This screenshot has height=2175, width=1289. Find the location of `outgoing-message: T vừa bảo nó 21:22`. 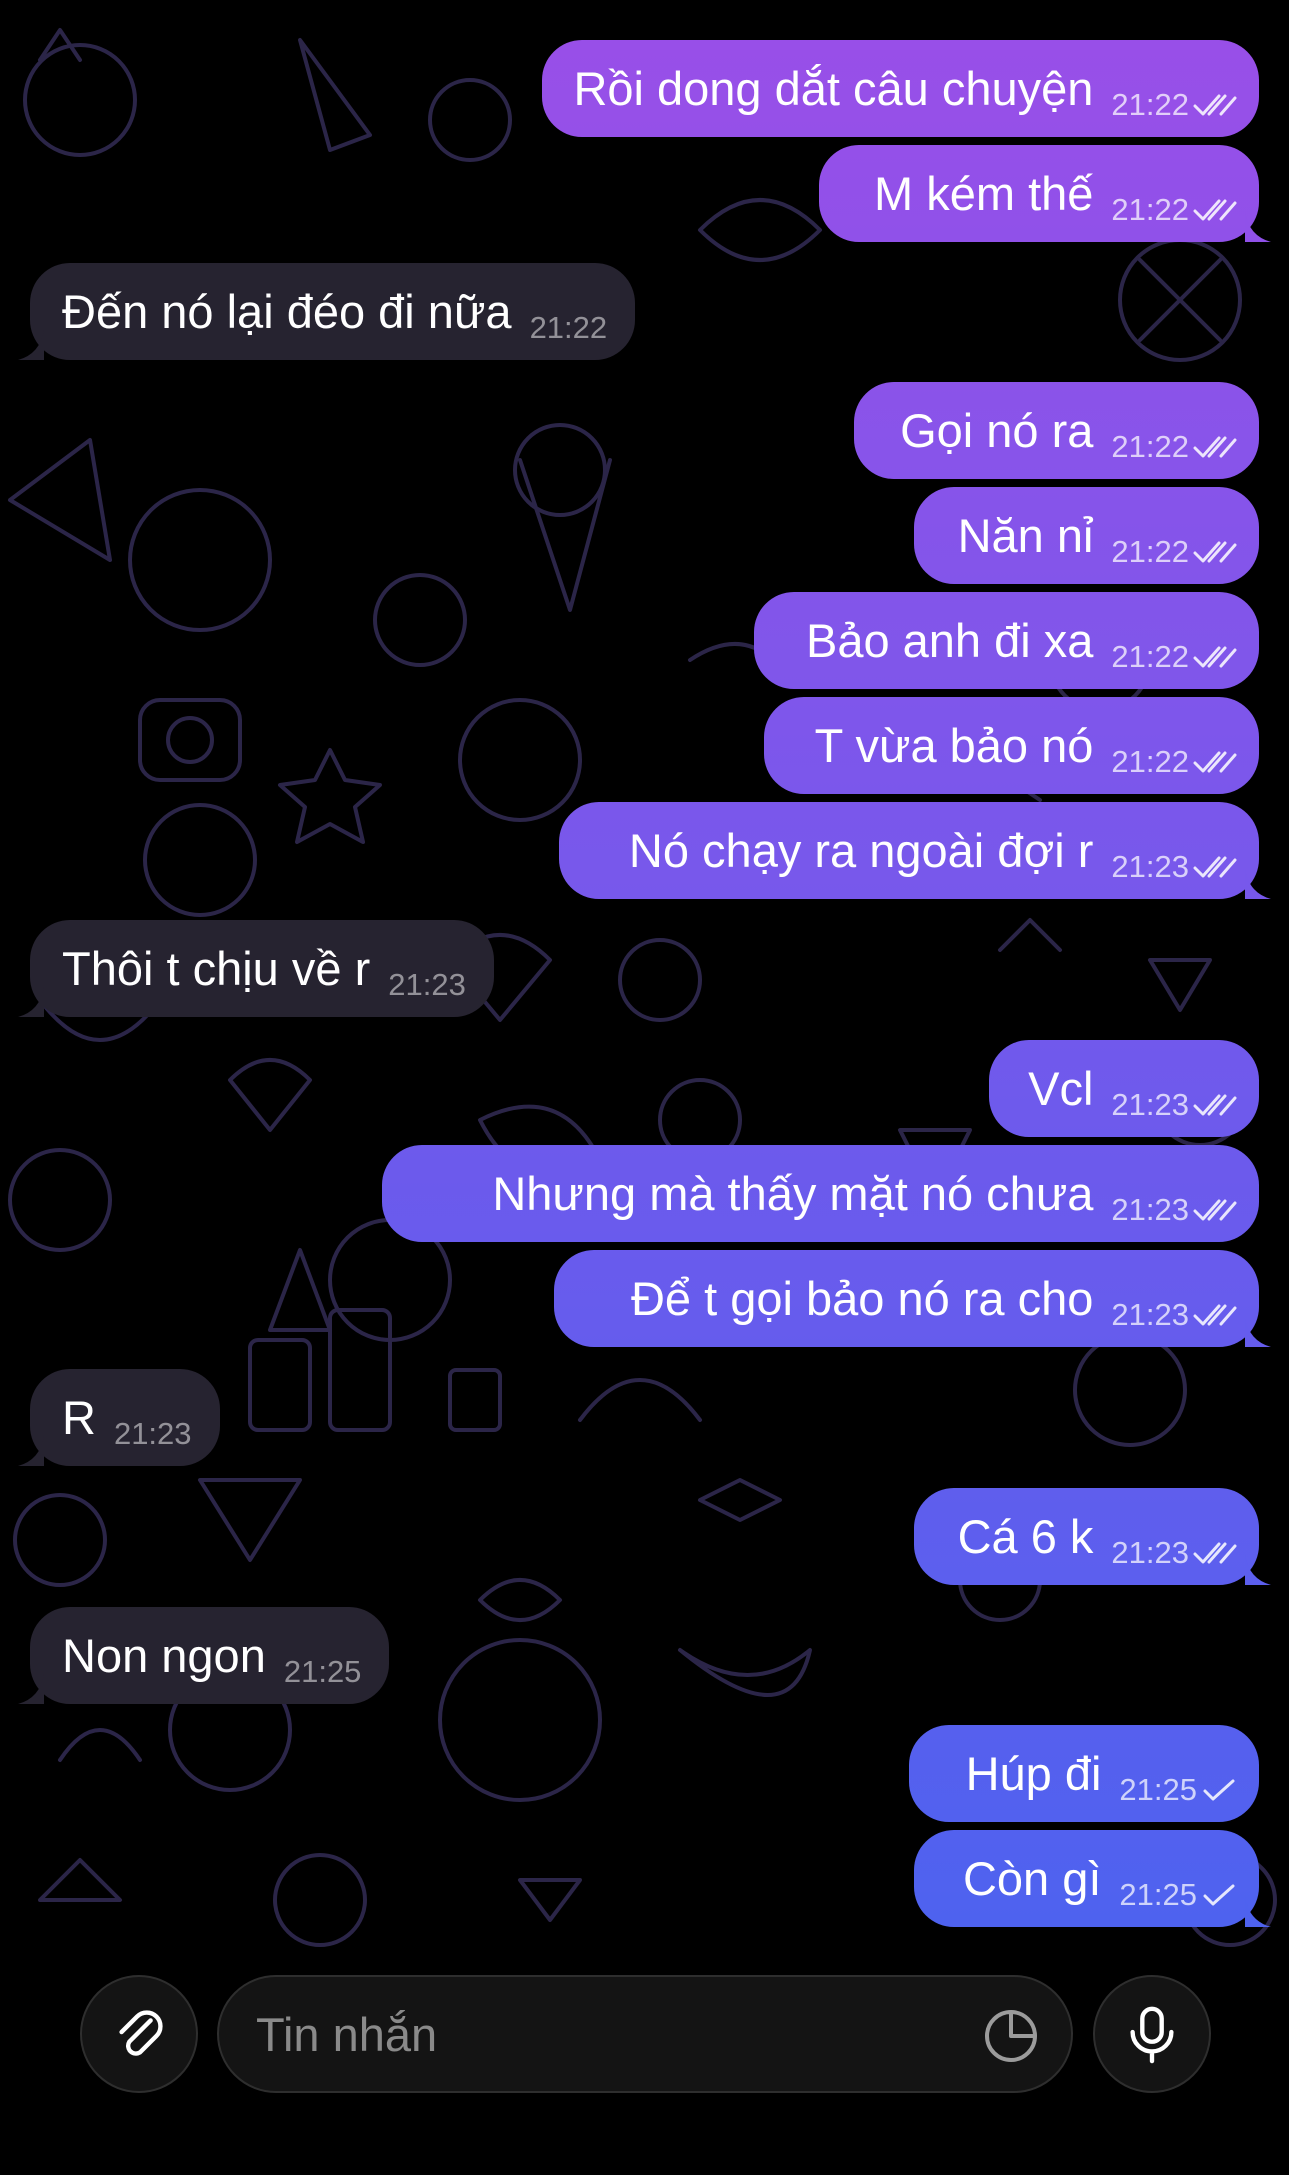

outgoing-message: T vừa bảo nó 21:22 is located at coordinates (1011, 745).